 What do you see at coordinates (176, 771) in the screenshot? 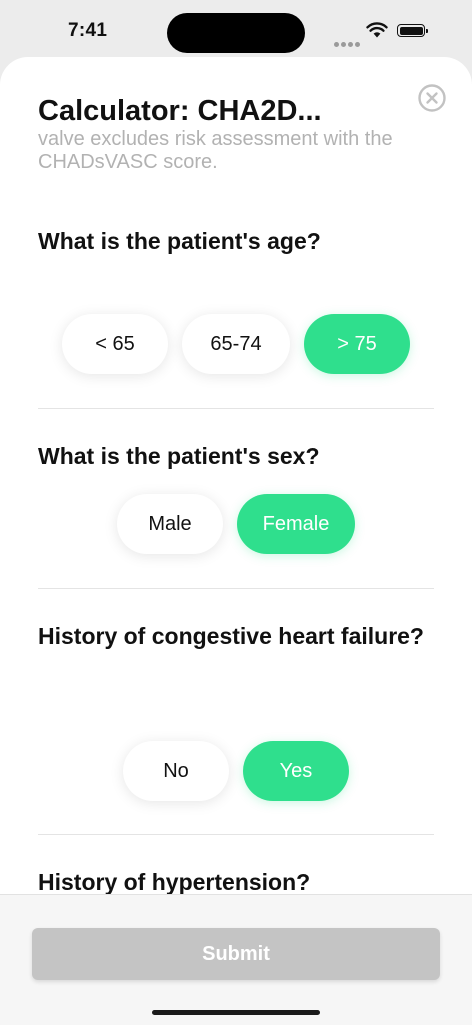
I see `chf-option-no: No` at bounding box center [176, 771].